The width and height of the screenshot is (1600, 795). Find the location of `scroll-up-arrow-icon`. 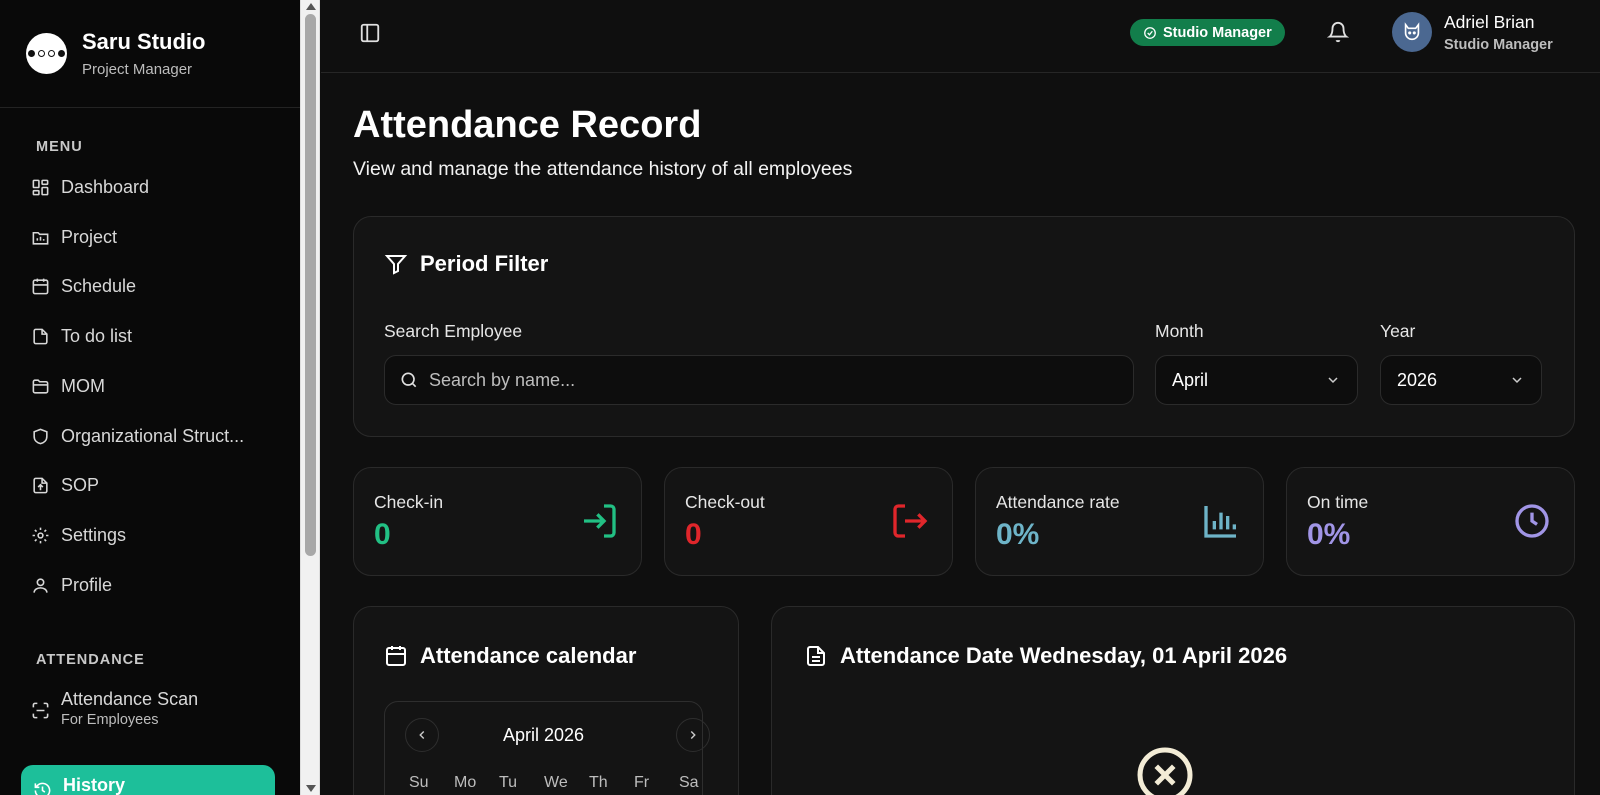

scroll-up-arrow-icon is located at coordinates (311, 6).